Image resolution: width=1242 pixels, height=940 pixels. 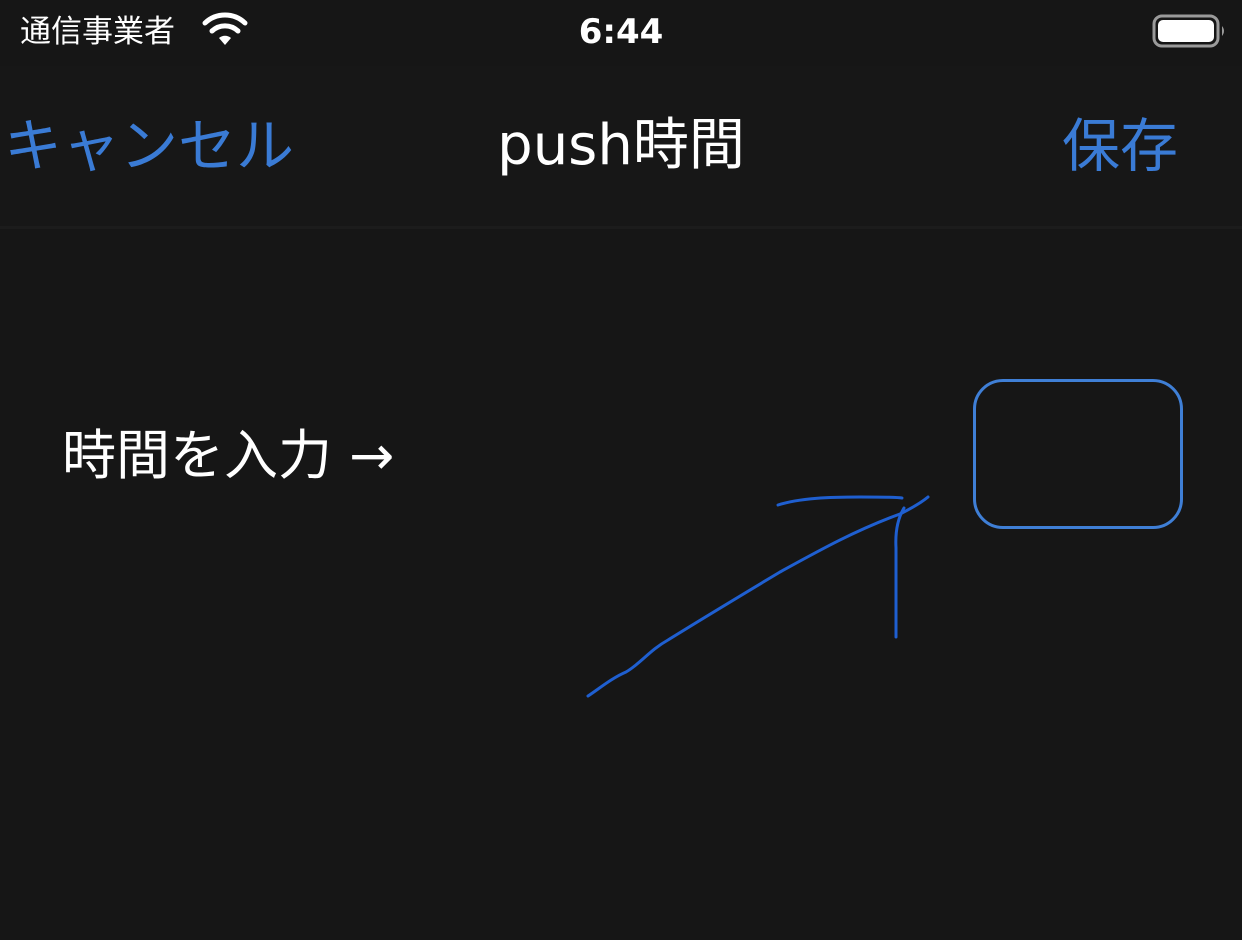 What do you see at coordinates (1188, 31) in the screenshot?
I see `battery-icon` at bounding box center [1188, 31].